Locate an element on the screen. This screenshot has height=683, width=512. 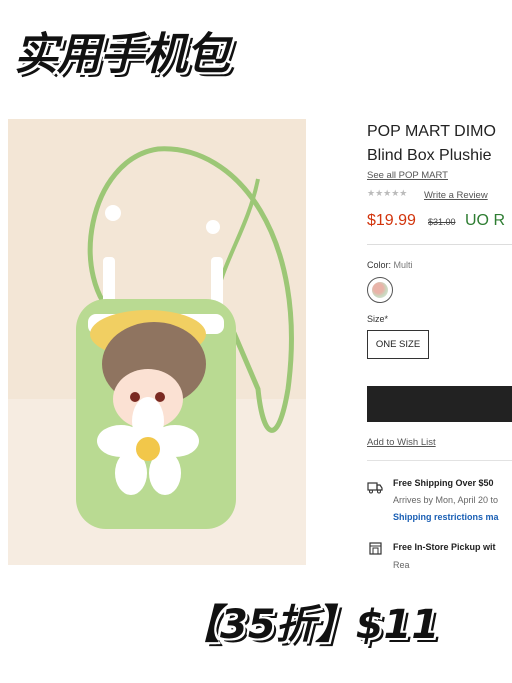
color-label: Color: Multi is located at coordinates (390, 265).